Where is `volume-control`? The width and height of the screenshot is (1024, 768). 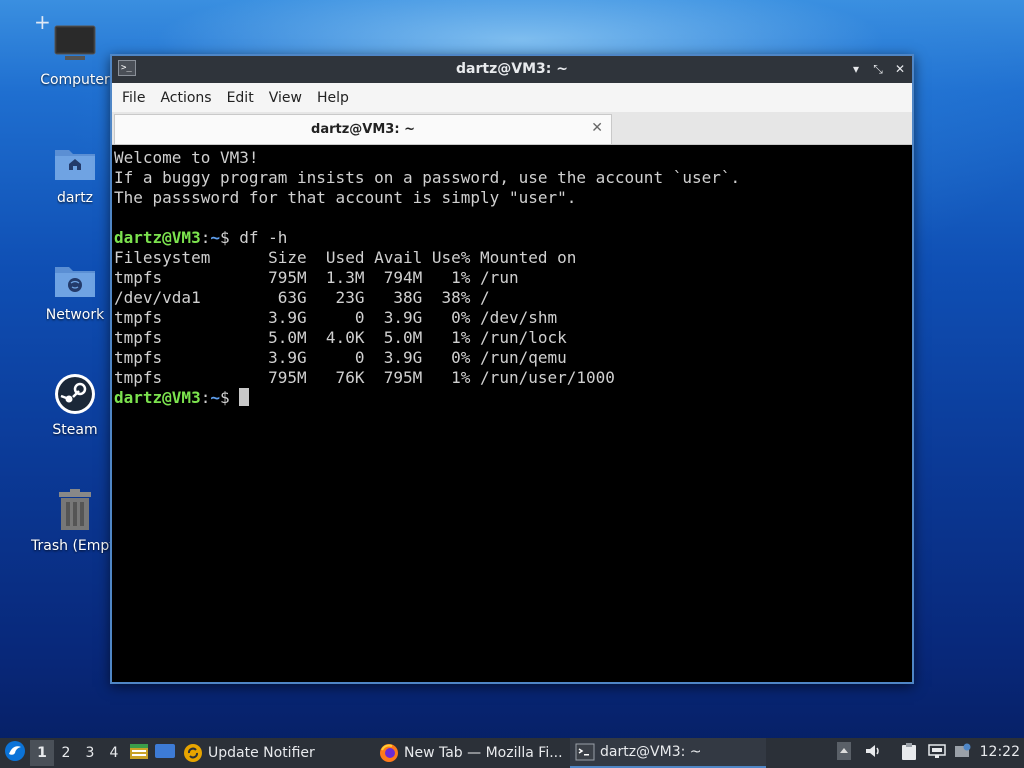
volume-control is located at coordinates (873, 753).